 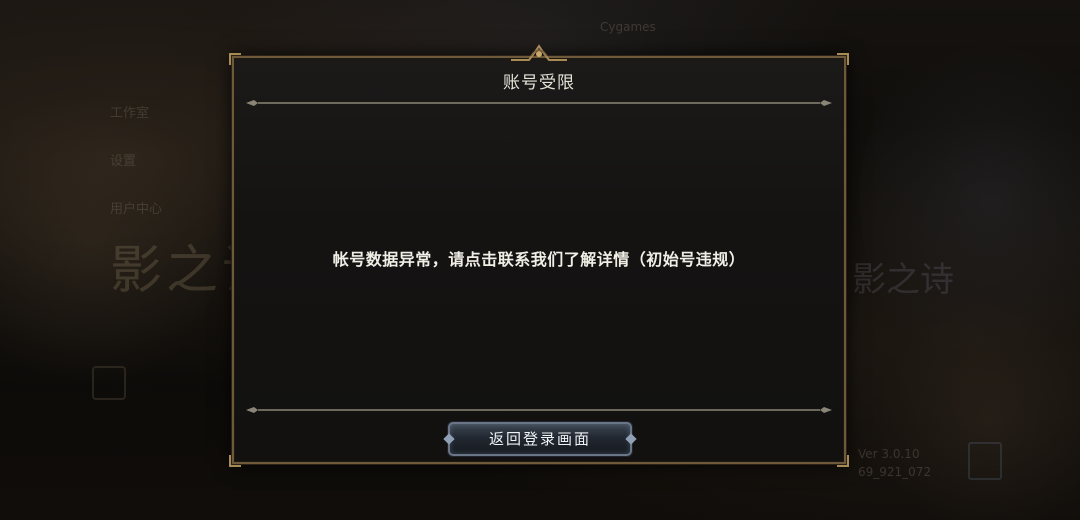 I want to click on background-game-logo-right: 影之诗, so click(x=903, y=280).